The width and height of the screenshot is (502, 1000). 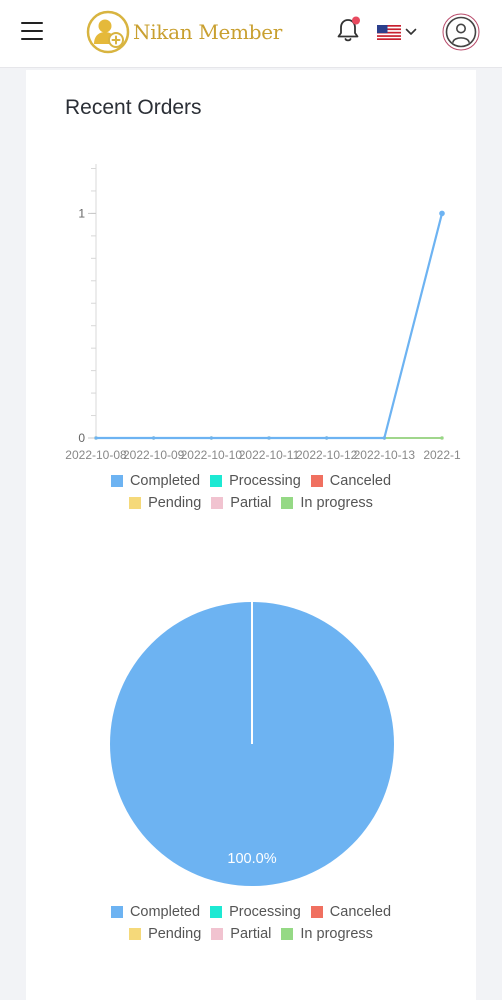 I want to click on x-tick-label: 2022-10-12, so click(x=327, y=455).